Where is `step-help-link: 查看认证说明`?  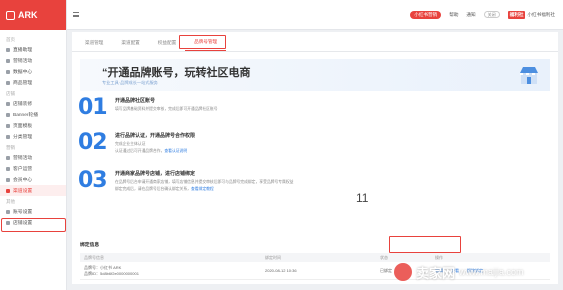
step-help-link: 查看认证说明 is located at coordinates (175, 151).